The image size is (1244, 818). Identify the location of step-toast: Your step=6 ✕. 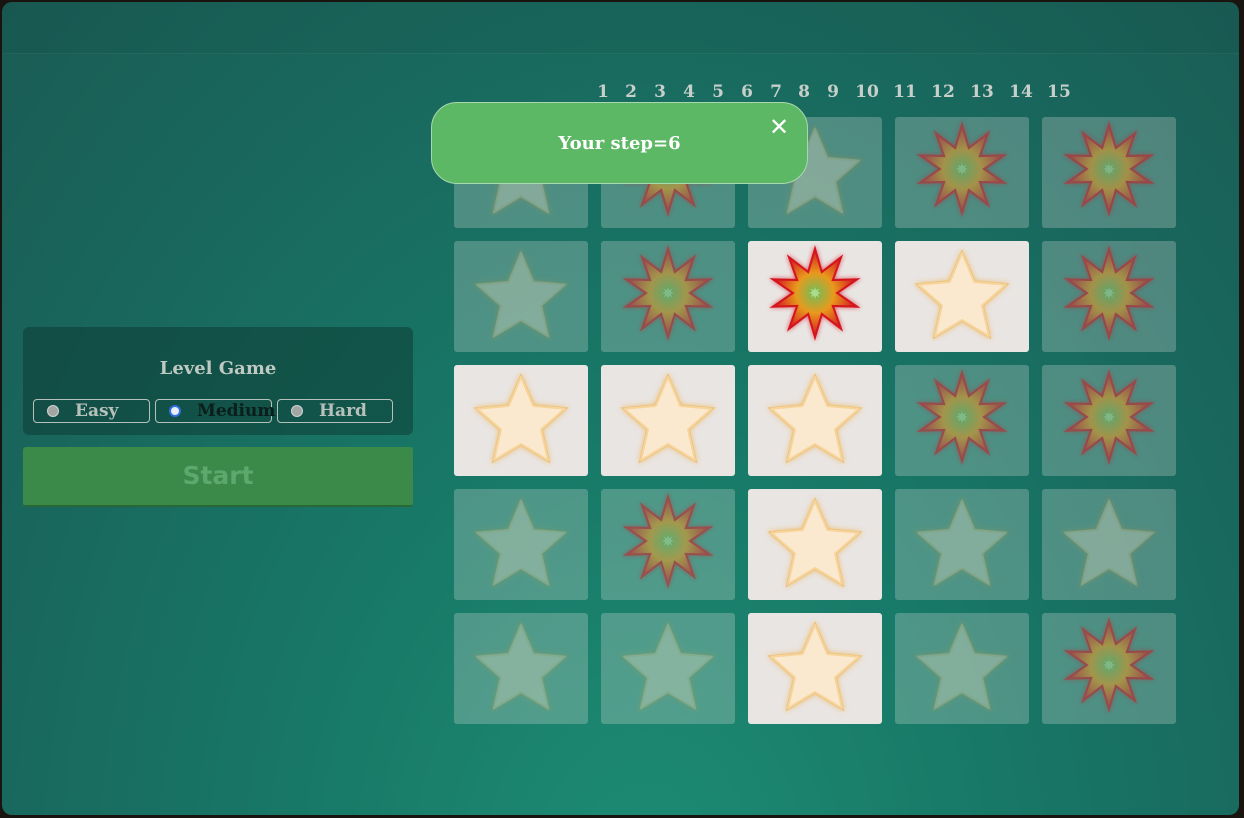
(619, 143).